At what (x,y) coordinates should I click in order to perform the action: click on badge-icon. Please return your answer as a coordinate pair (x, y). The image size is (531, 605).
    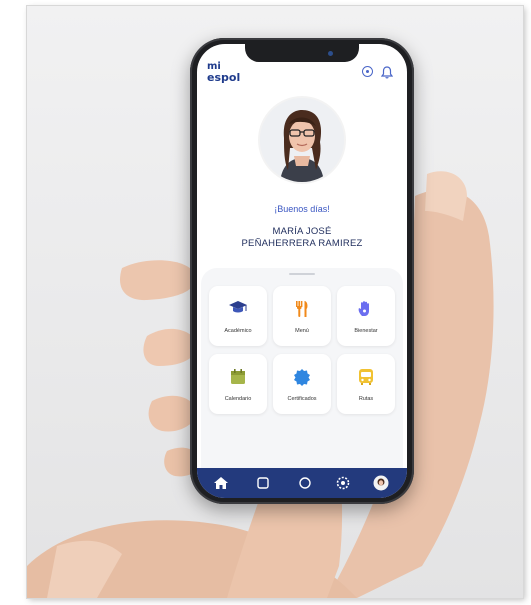
    Looking at the image, I should click on (302, 377).